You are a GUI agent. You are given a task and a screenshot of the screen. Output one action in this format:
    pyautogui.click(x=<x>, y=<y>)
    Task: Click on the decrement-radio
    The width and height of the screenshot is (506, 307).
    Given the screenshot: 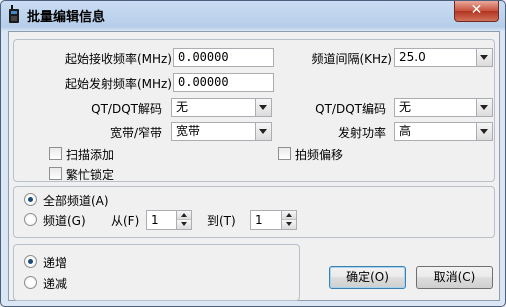 What is the action you would take?
    pyautogui.click(x=30, y=282)
    